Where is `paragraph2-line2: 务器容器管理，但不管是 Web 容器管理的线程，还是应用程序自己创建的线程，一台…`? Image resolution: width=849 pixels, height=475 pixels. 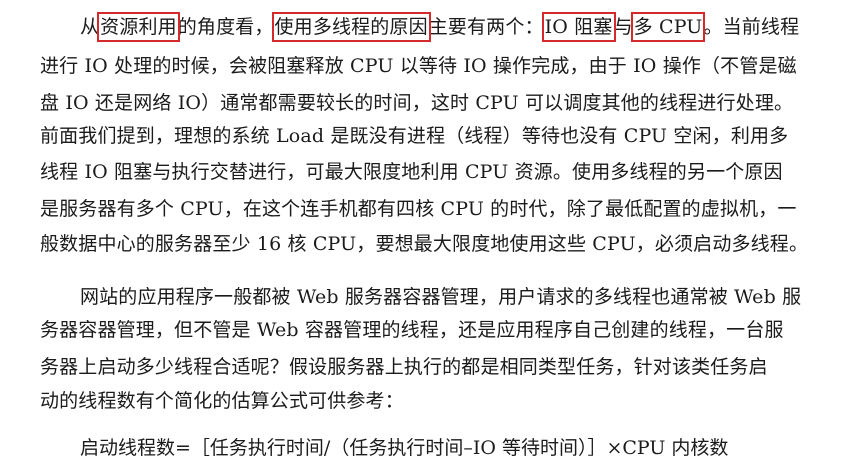 paragraph2-line2: 务器容器管理，但不管是 Web 容器管理的线程，还是应用程序自己创建的线程，一台… is located at coordinates (412, 330).